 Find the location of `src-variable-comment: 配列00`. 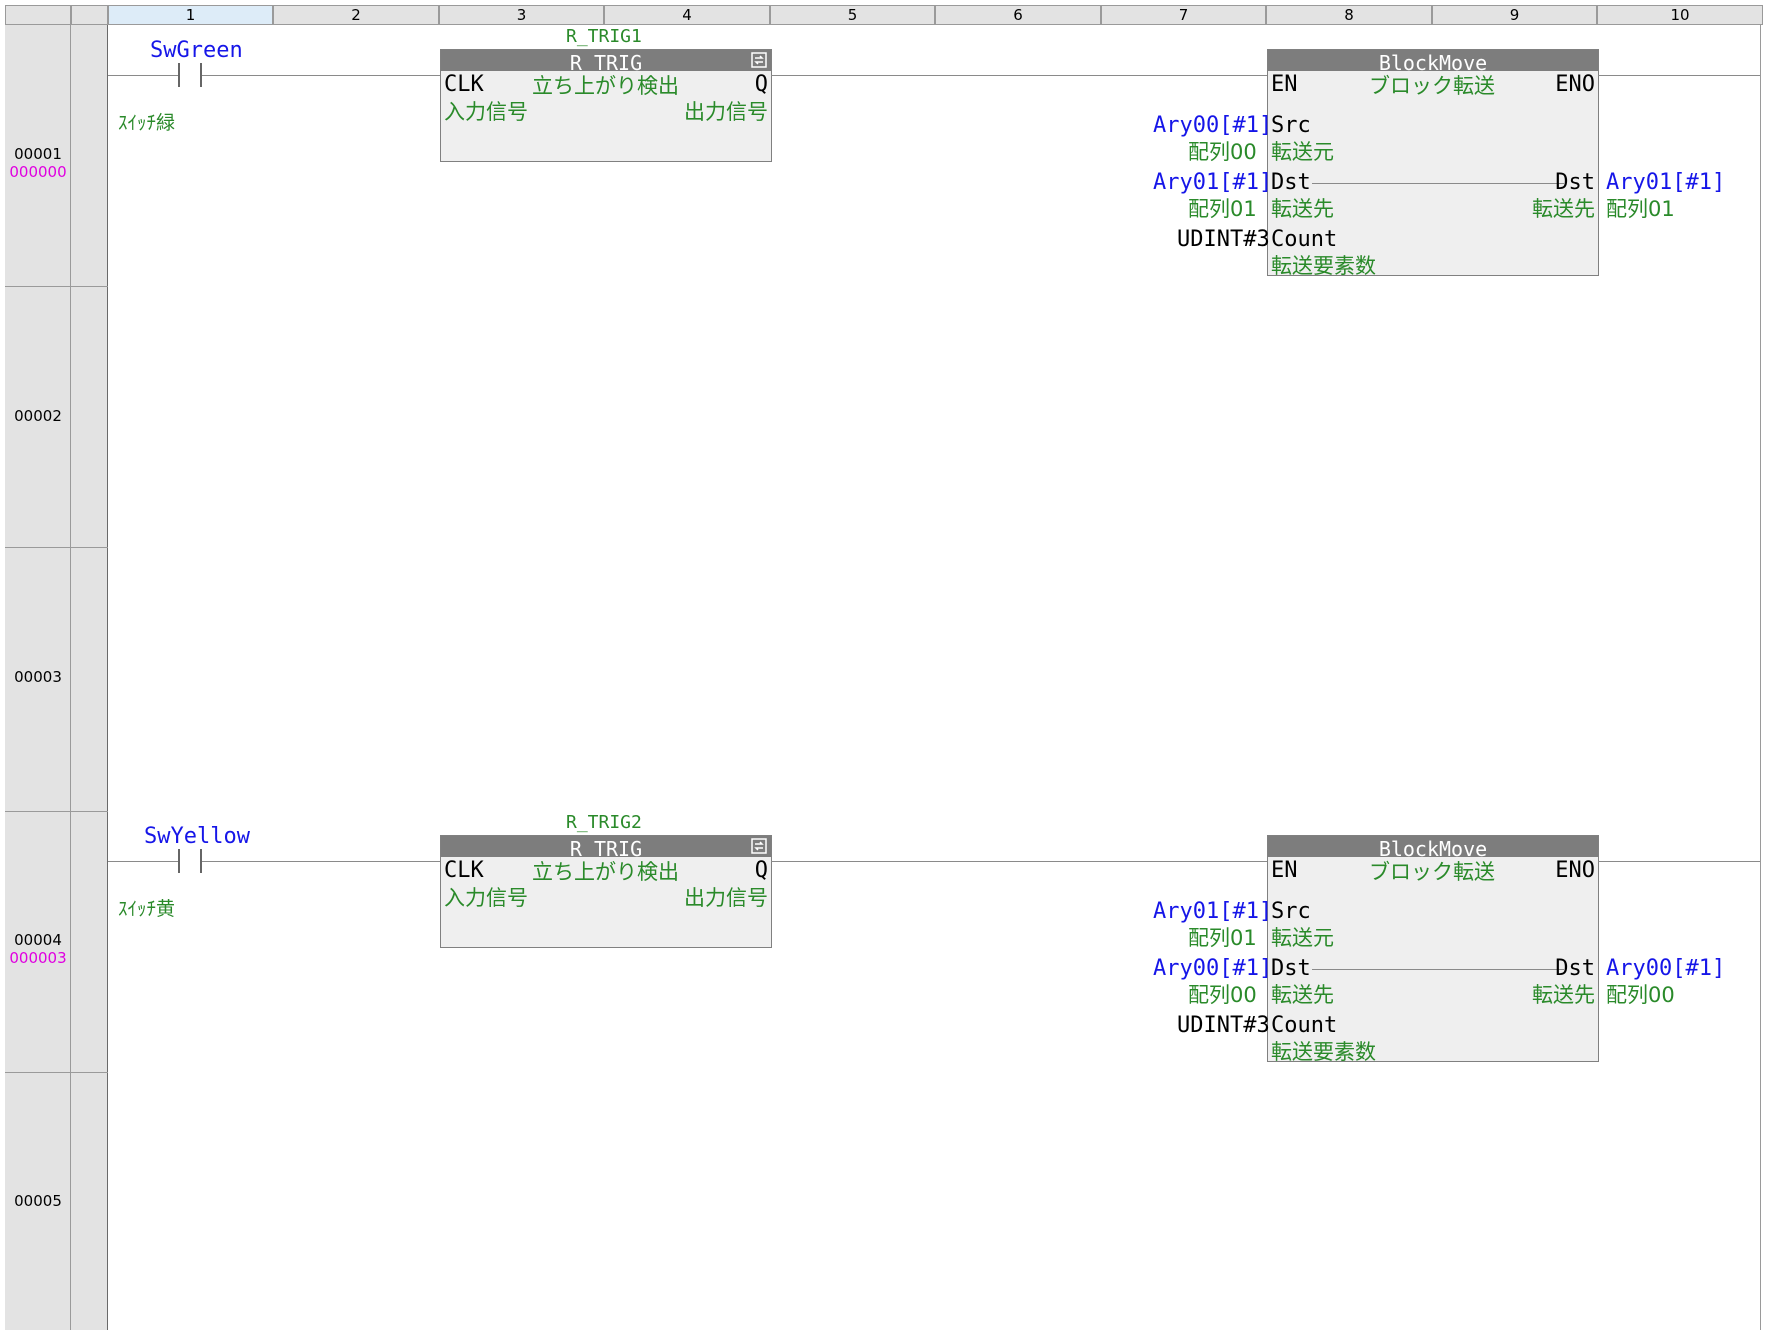

src-variable-comment: 配列00 is located at coordinates (1222, 152).